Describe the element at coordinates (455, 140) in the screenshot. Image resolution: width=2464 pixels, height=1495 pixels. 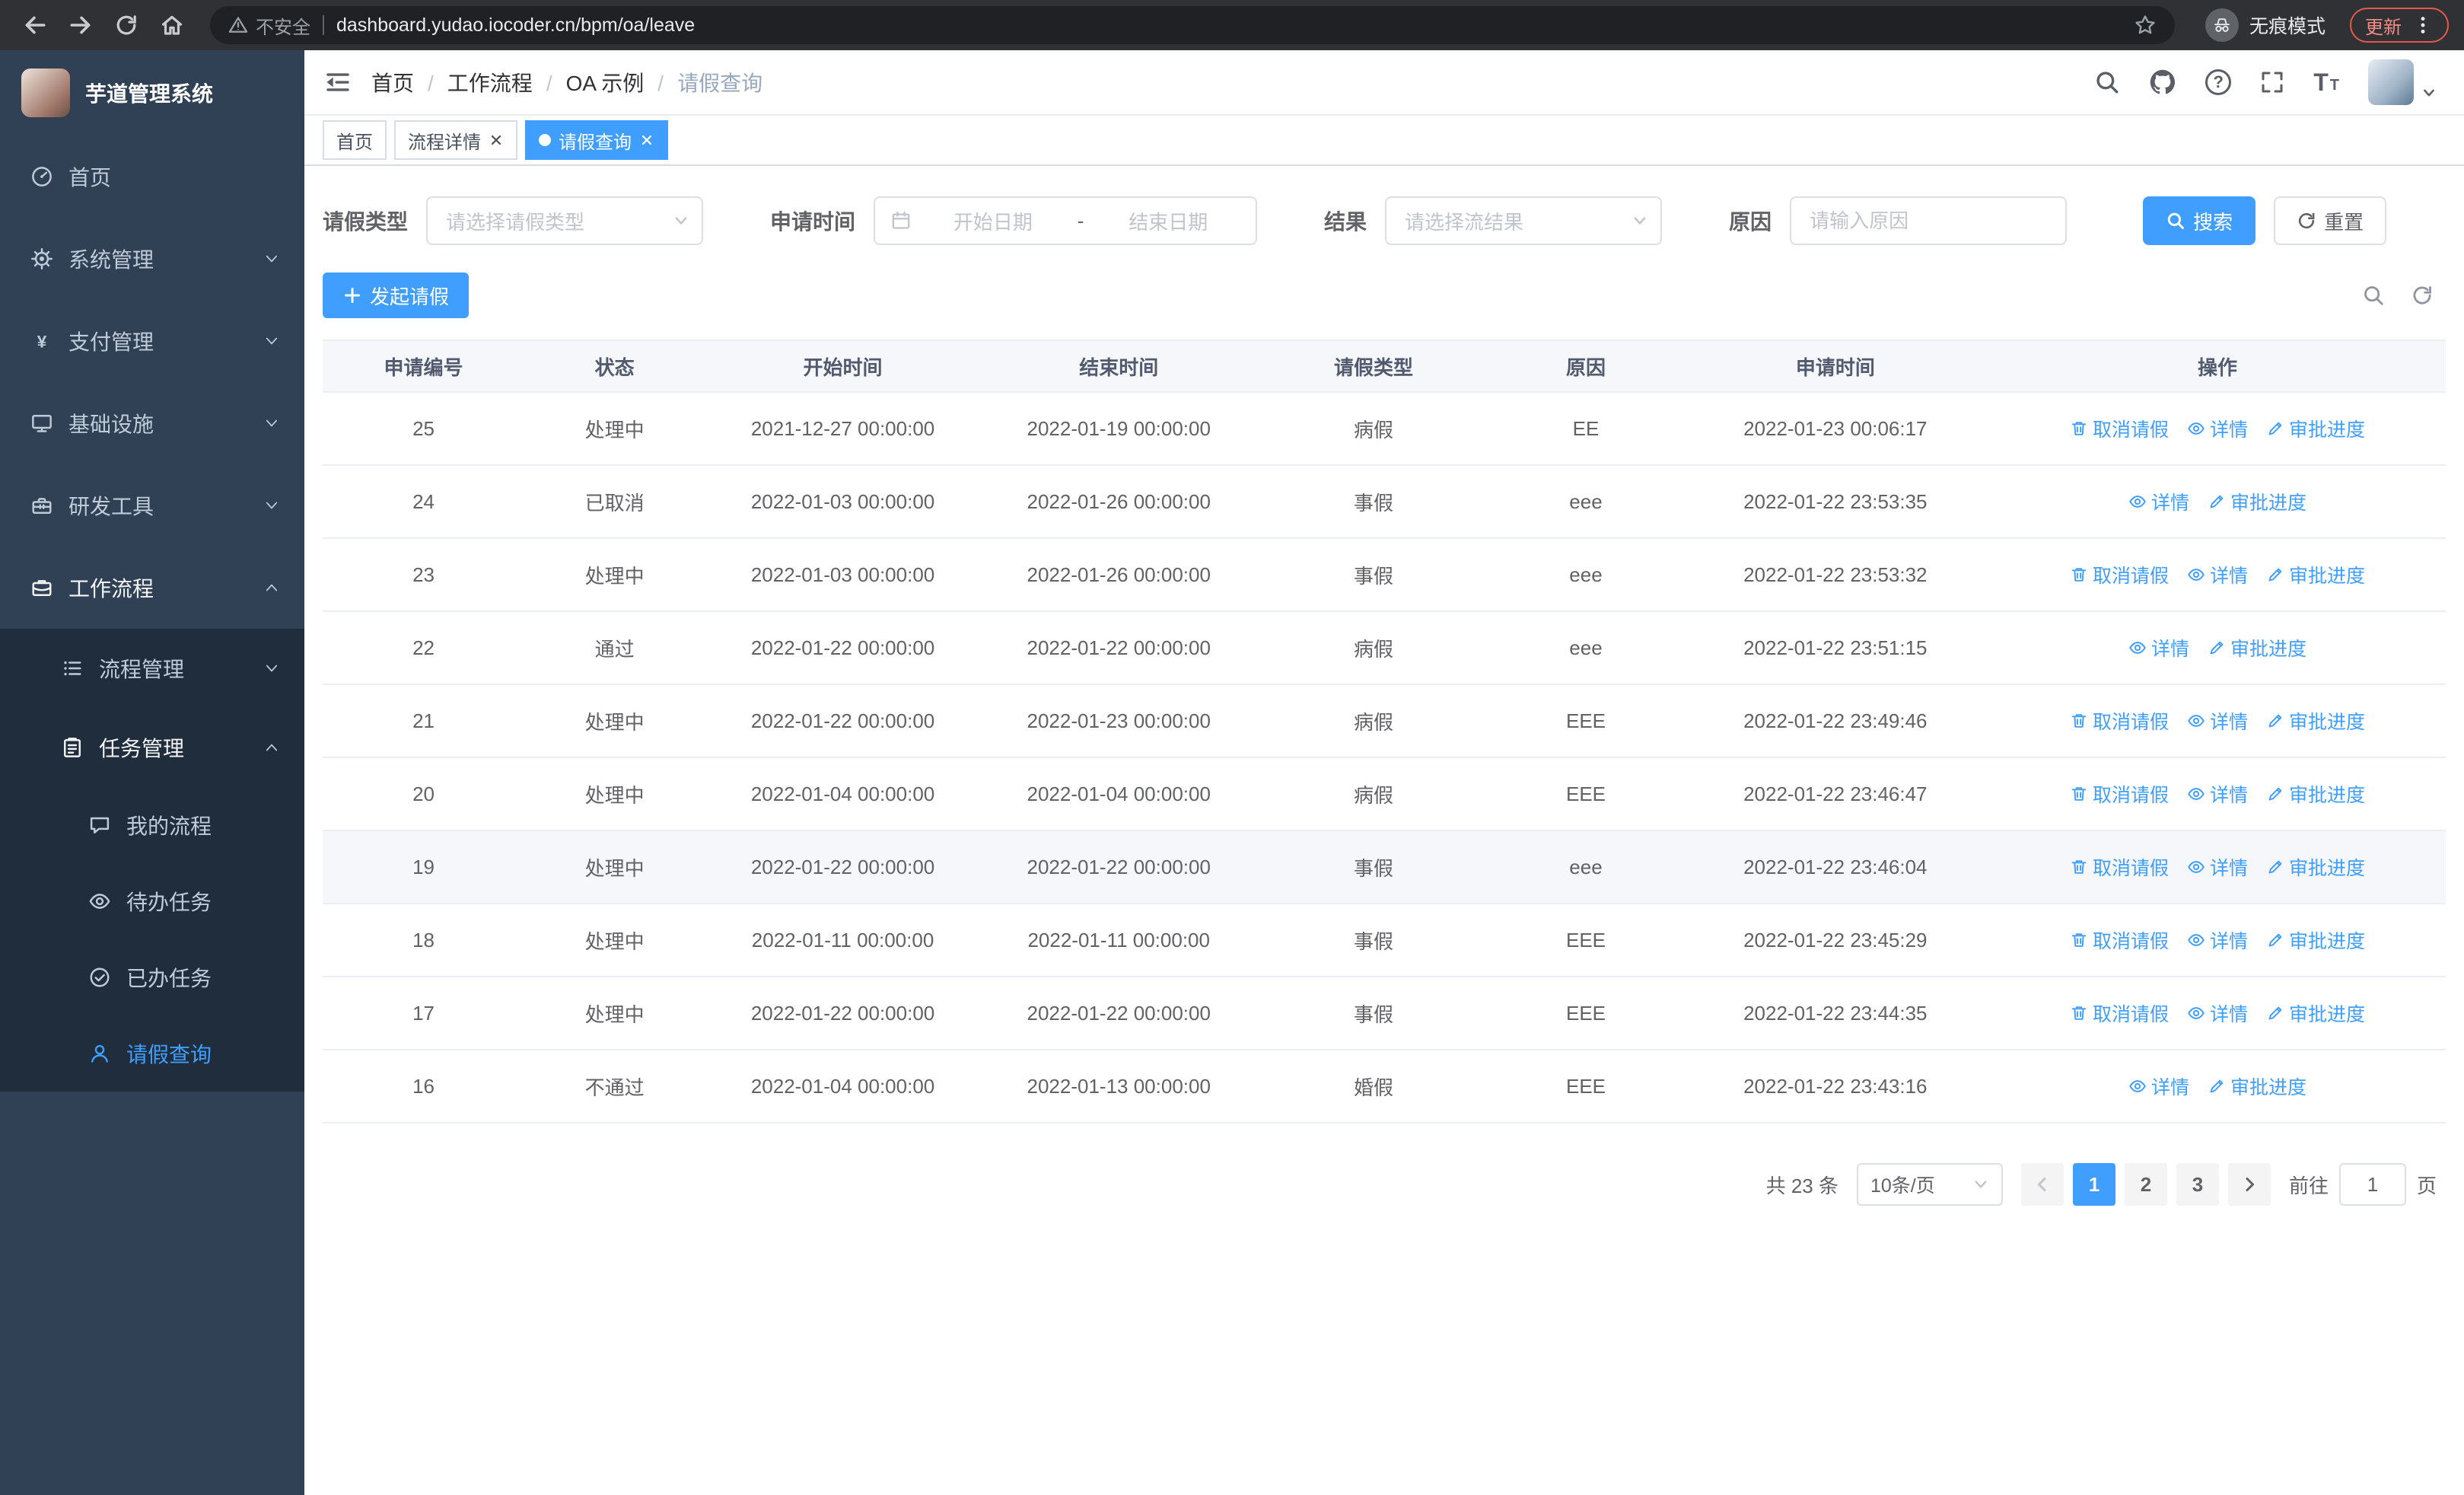
I see `tab-process-detail: 流程详情` at that location.